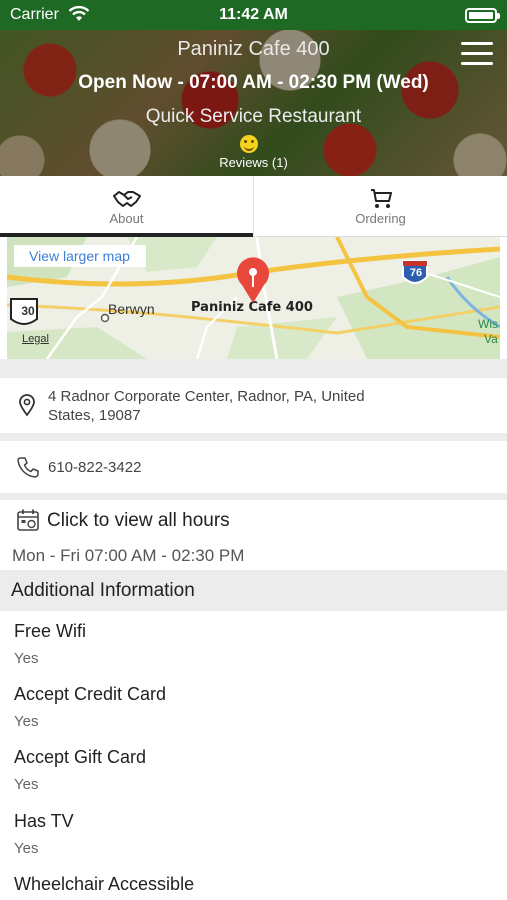 The image size is (507, 900). I want to click on tab-bar: About Ordering, so click(253, 206).